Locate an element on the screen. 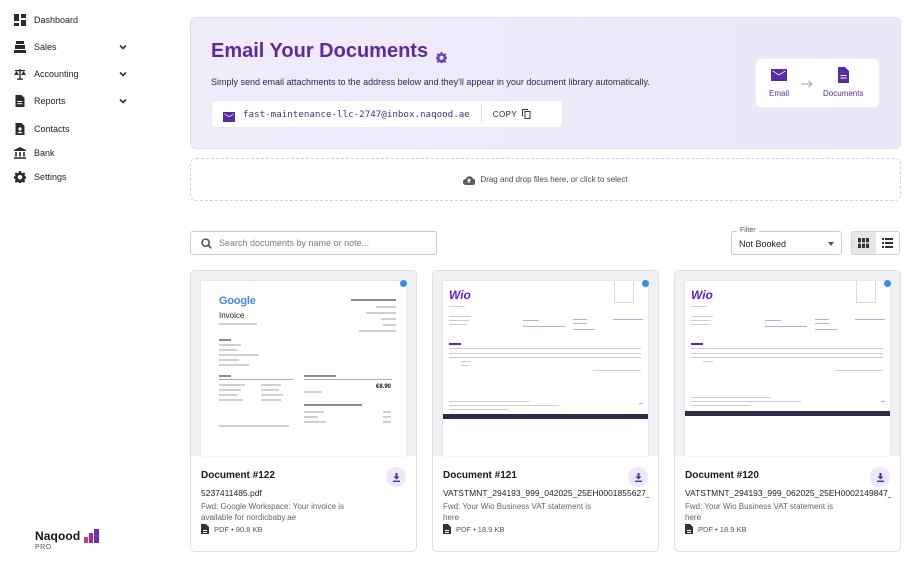 The width and height of the screenshot is (904, 562). divider is located at coordinates (481, 114).